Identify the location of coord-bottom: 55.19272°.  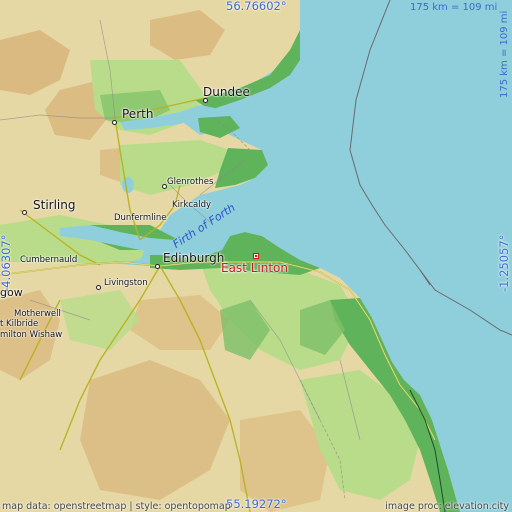
(256, 504).